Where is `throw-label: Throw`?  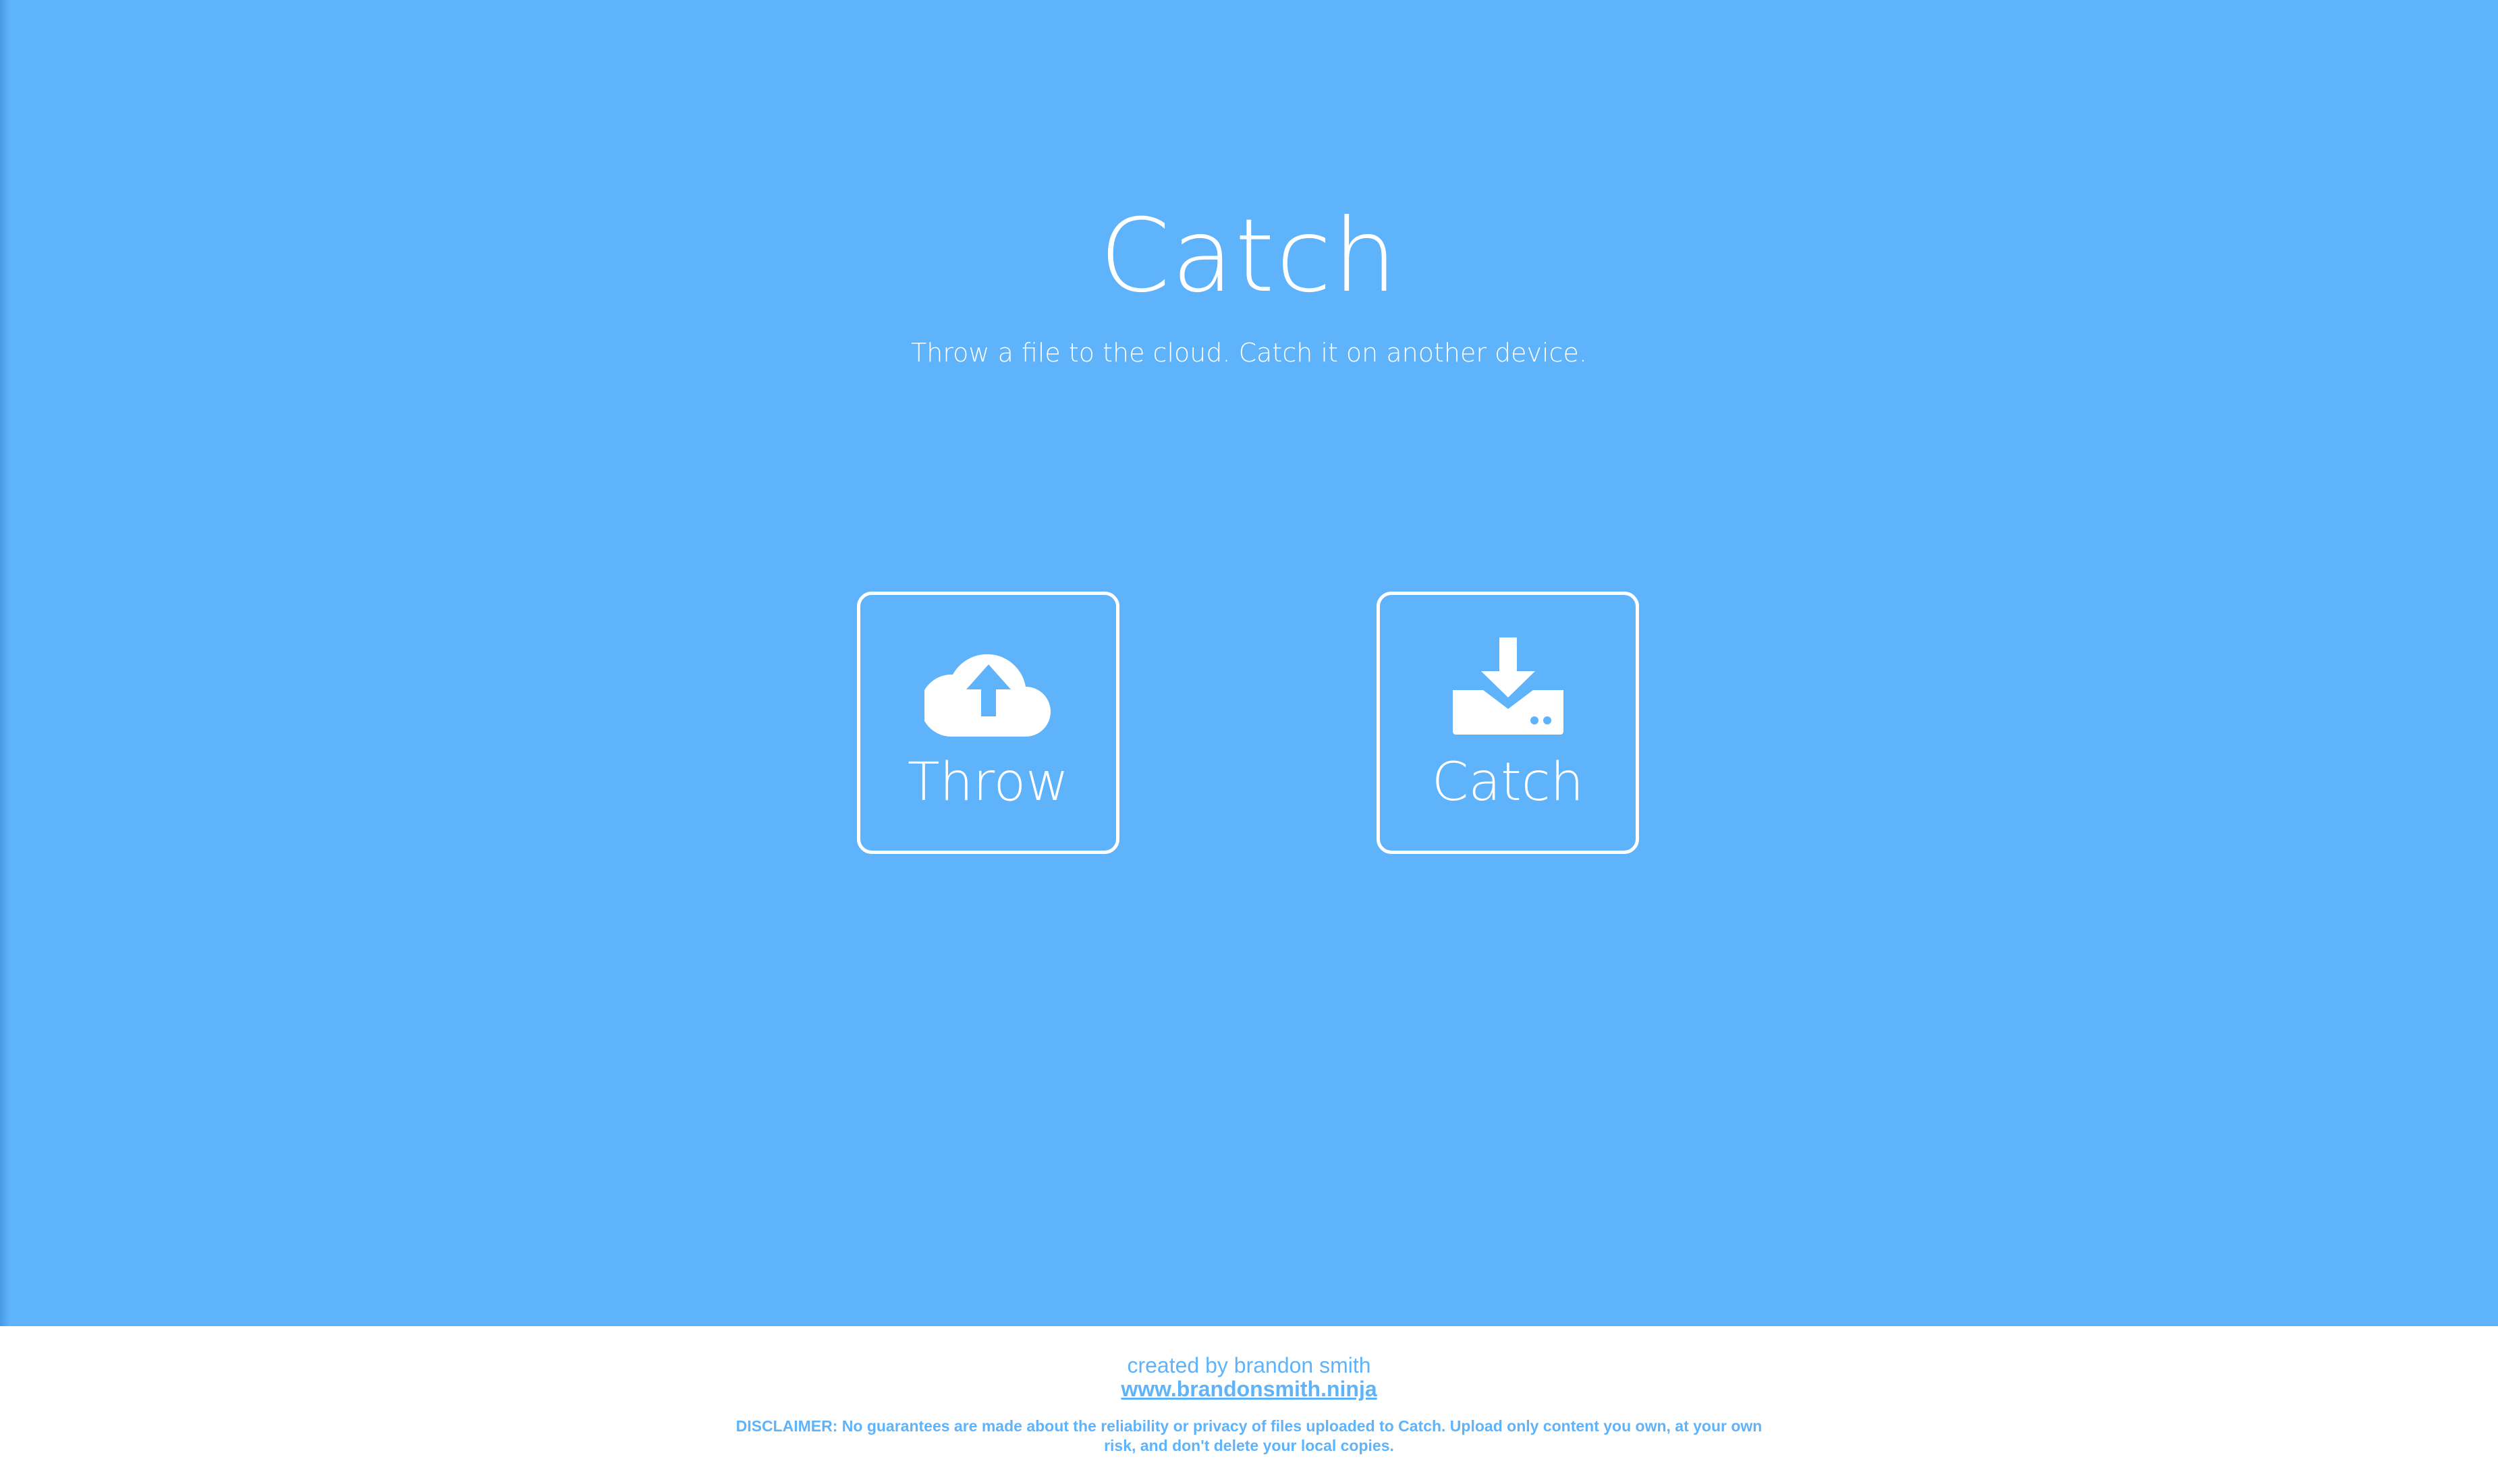 throw-label: Throw is located at coordinates (989, 782).